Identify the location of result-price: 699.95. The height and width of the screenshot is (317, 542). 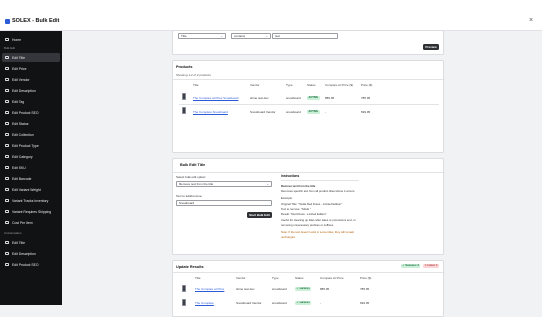
(365, 303).